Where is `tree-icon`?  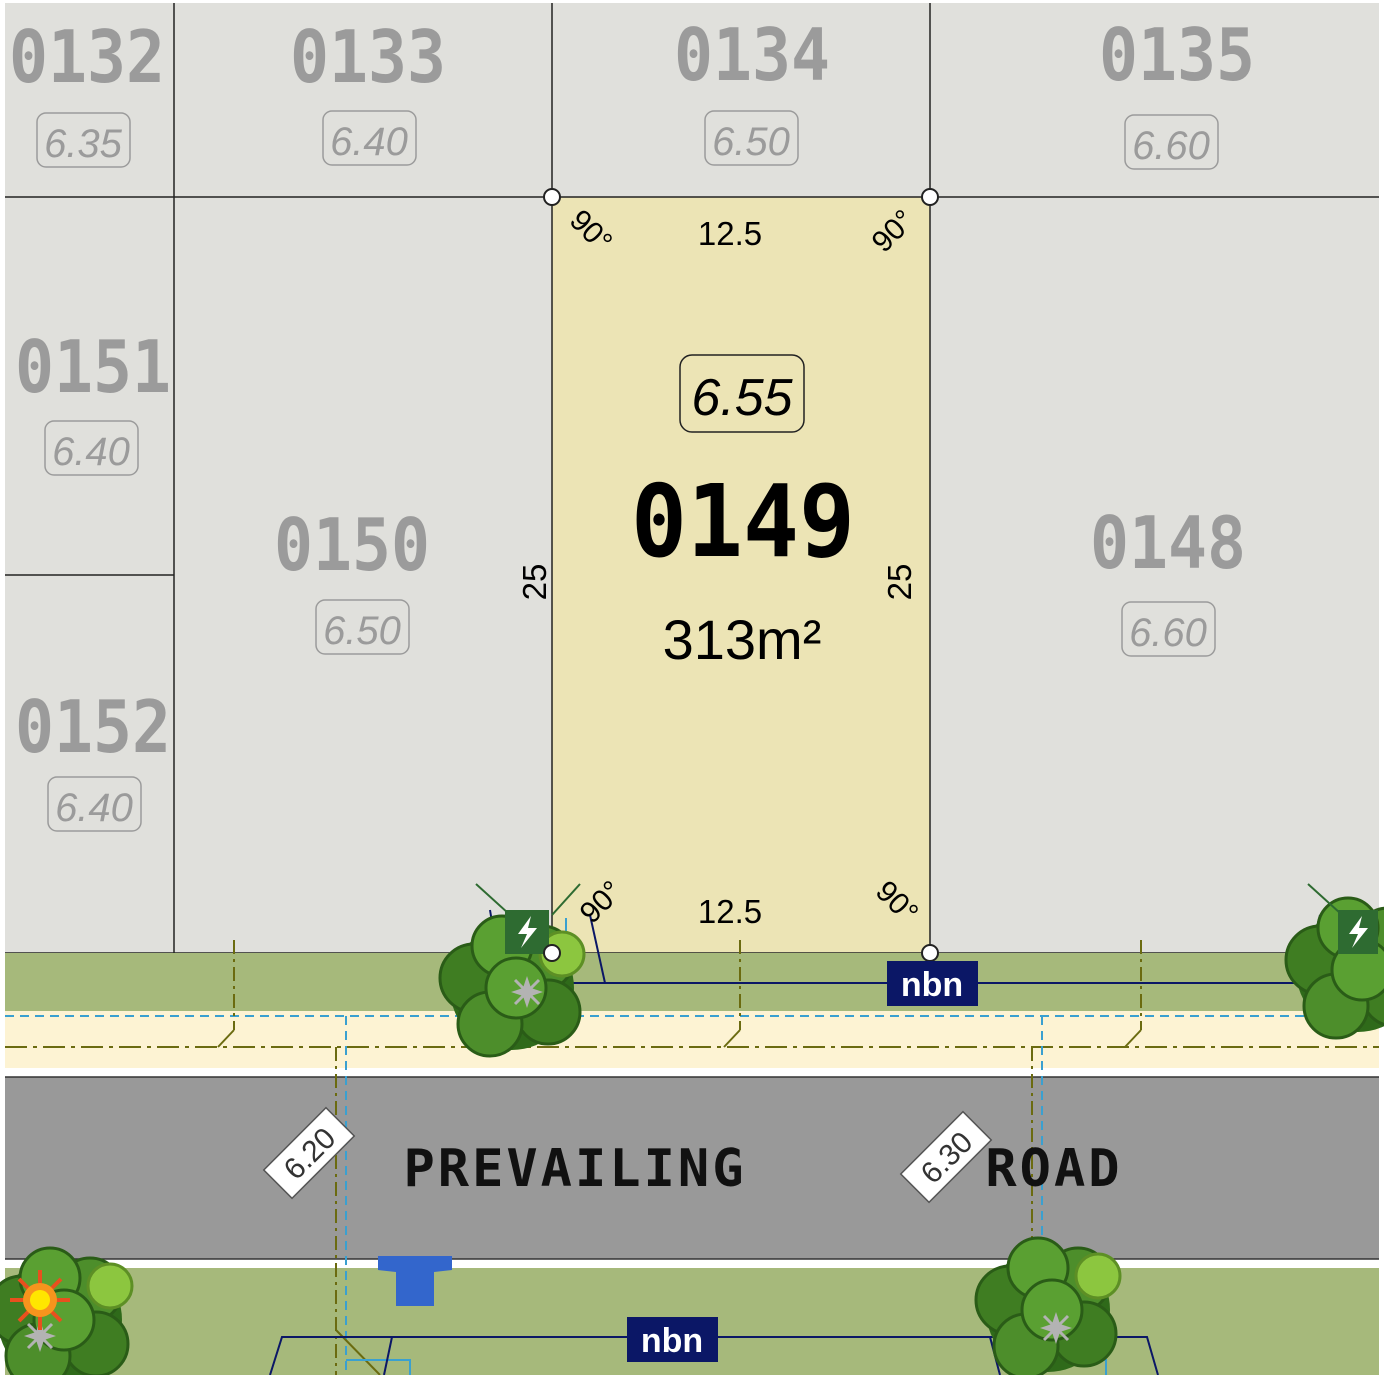
tree-icon is located at coordinates (67, 1310).